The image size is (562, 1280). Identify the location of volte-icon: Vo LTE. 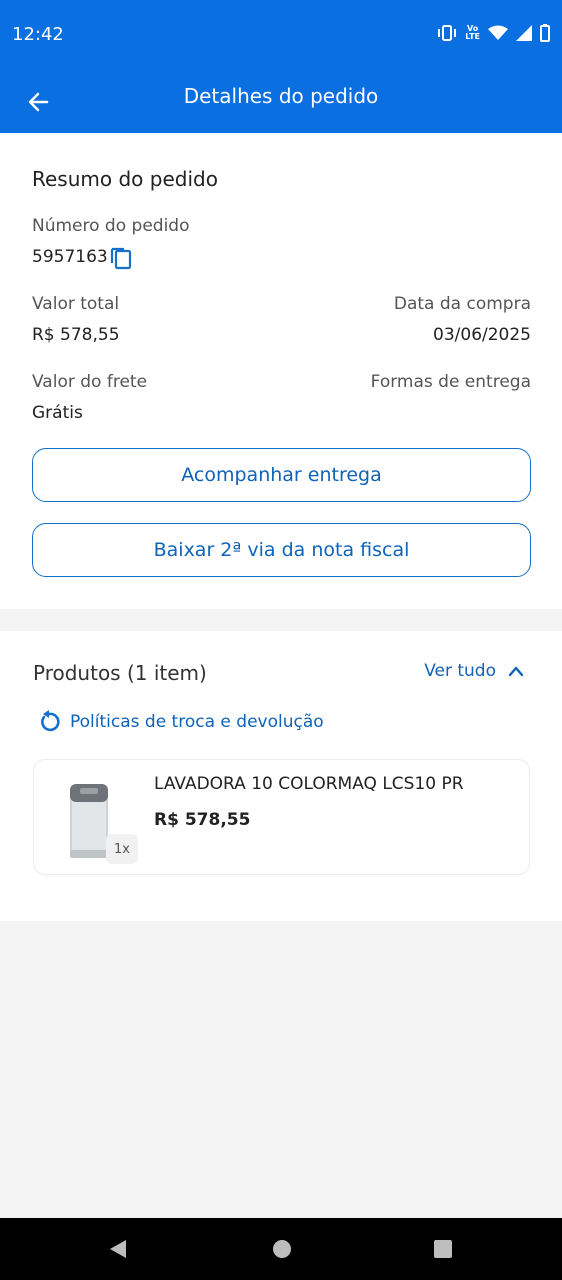
(472, 33).